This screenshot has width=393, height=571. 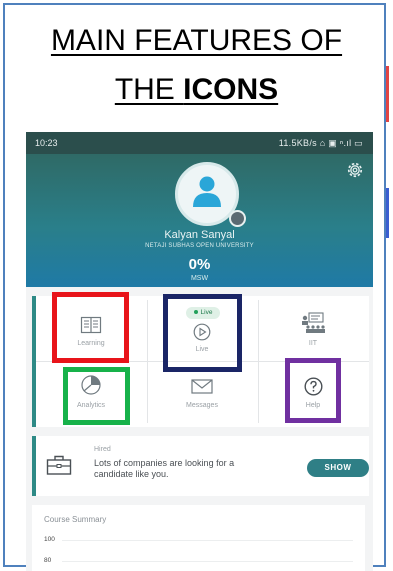 I want to click on chart-tick-label: 80, so click(x=48, y=560).